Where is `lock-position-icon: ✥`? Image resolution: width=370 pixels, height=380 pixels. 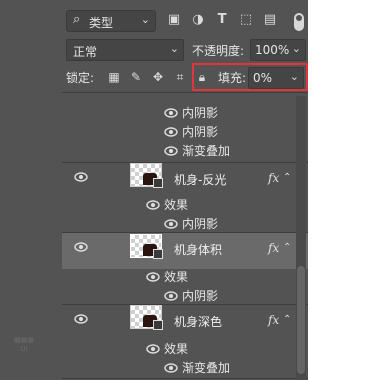
lock-position-icon: ✥ is located at coordinates (158, 77).